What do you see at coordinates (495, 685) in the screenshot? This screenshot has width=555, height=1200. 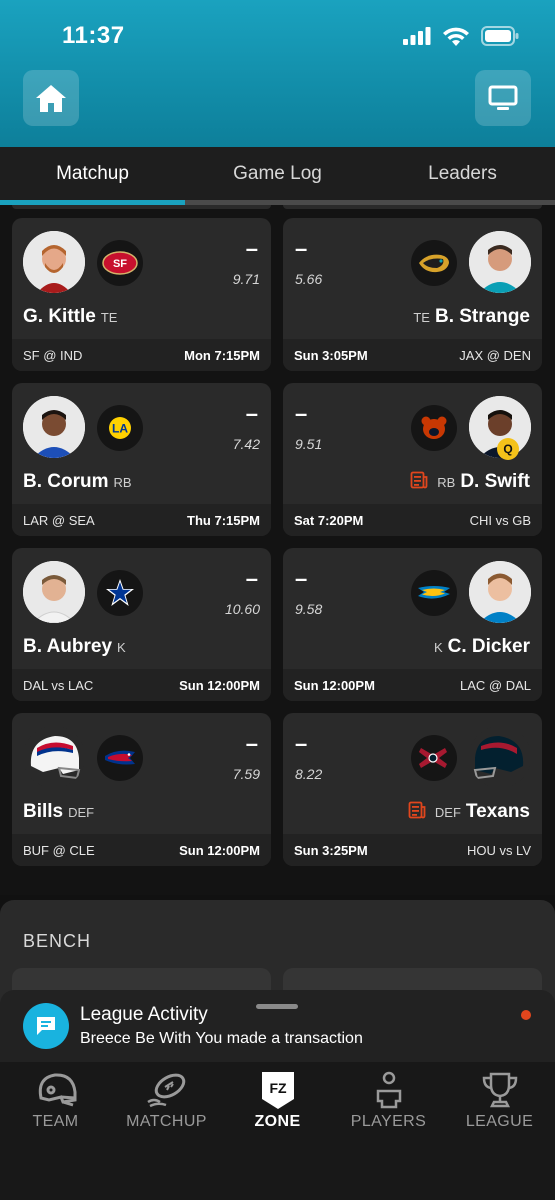 I see `game-matchup: LAC @ DAL` at bounding box center [495, 685].